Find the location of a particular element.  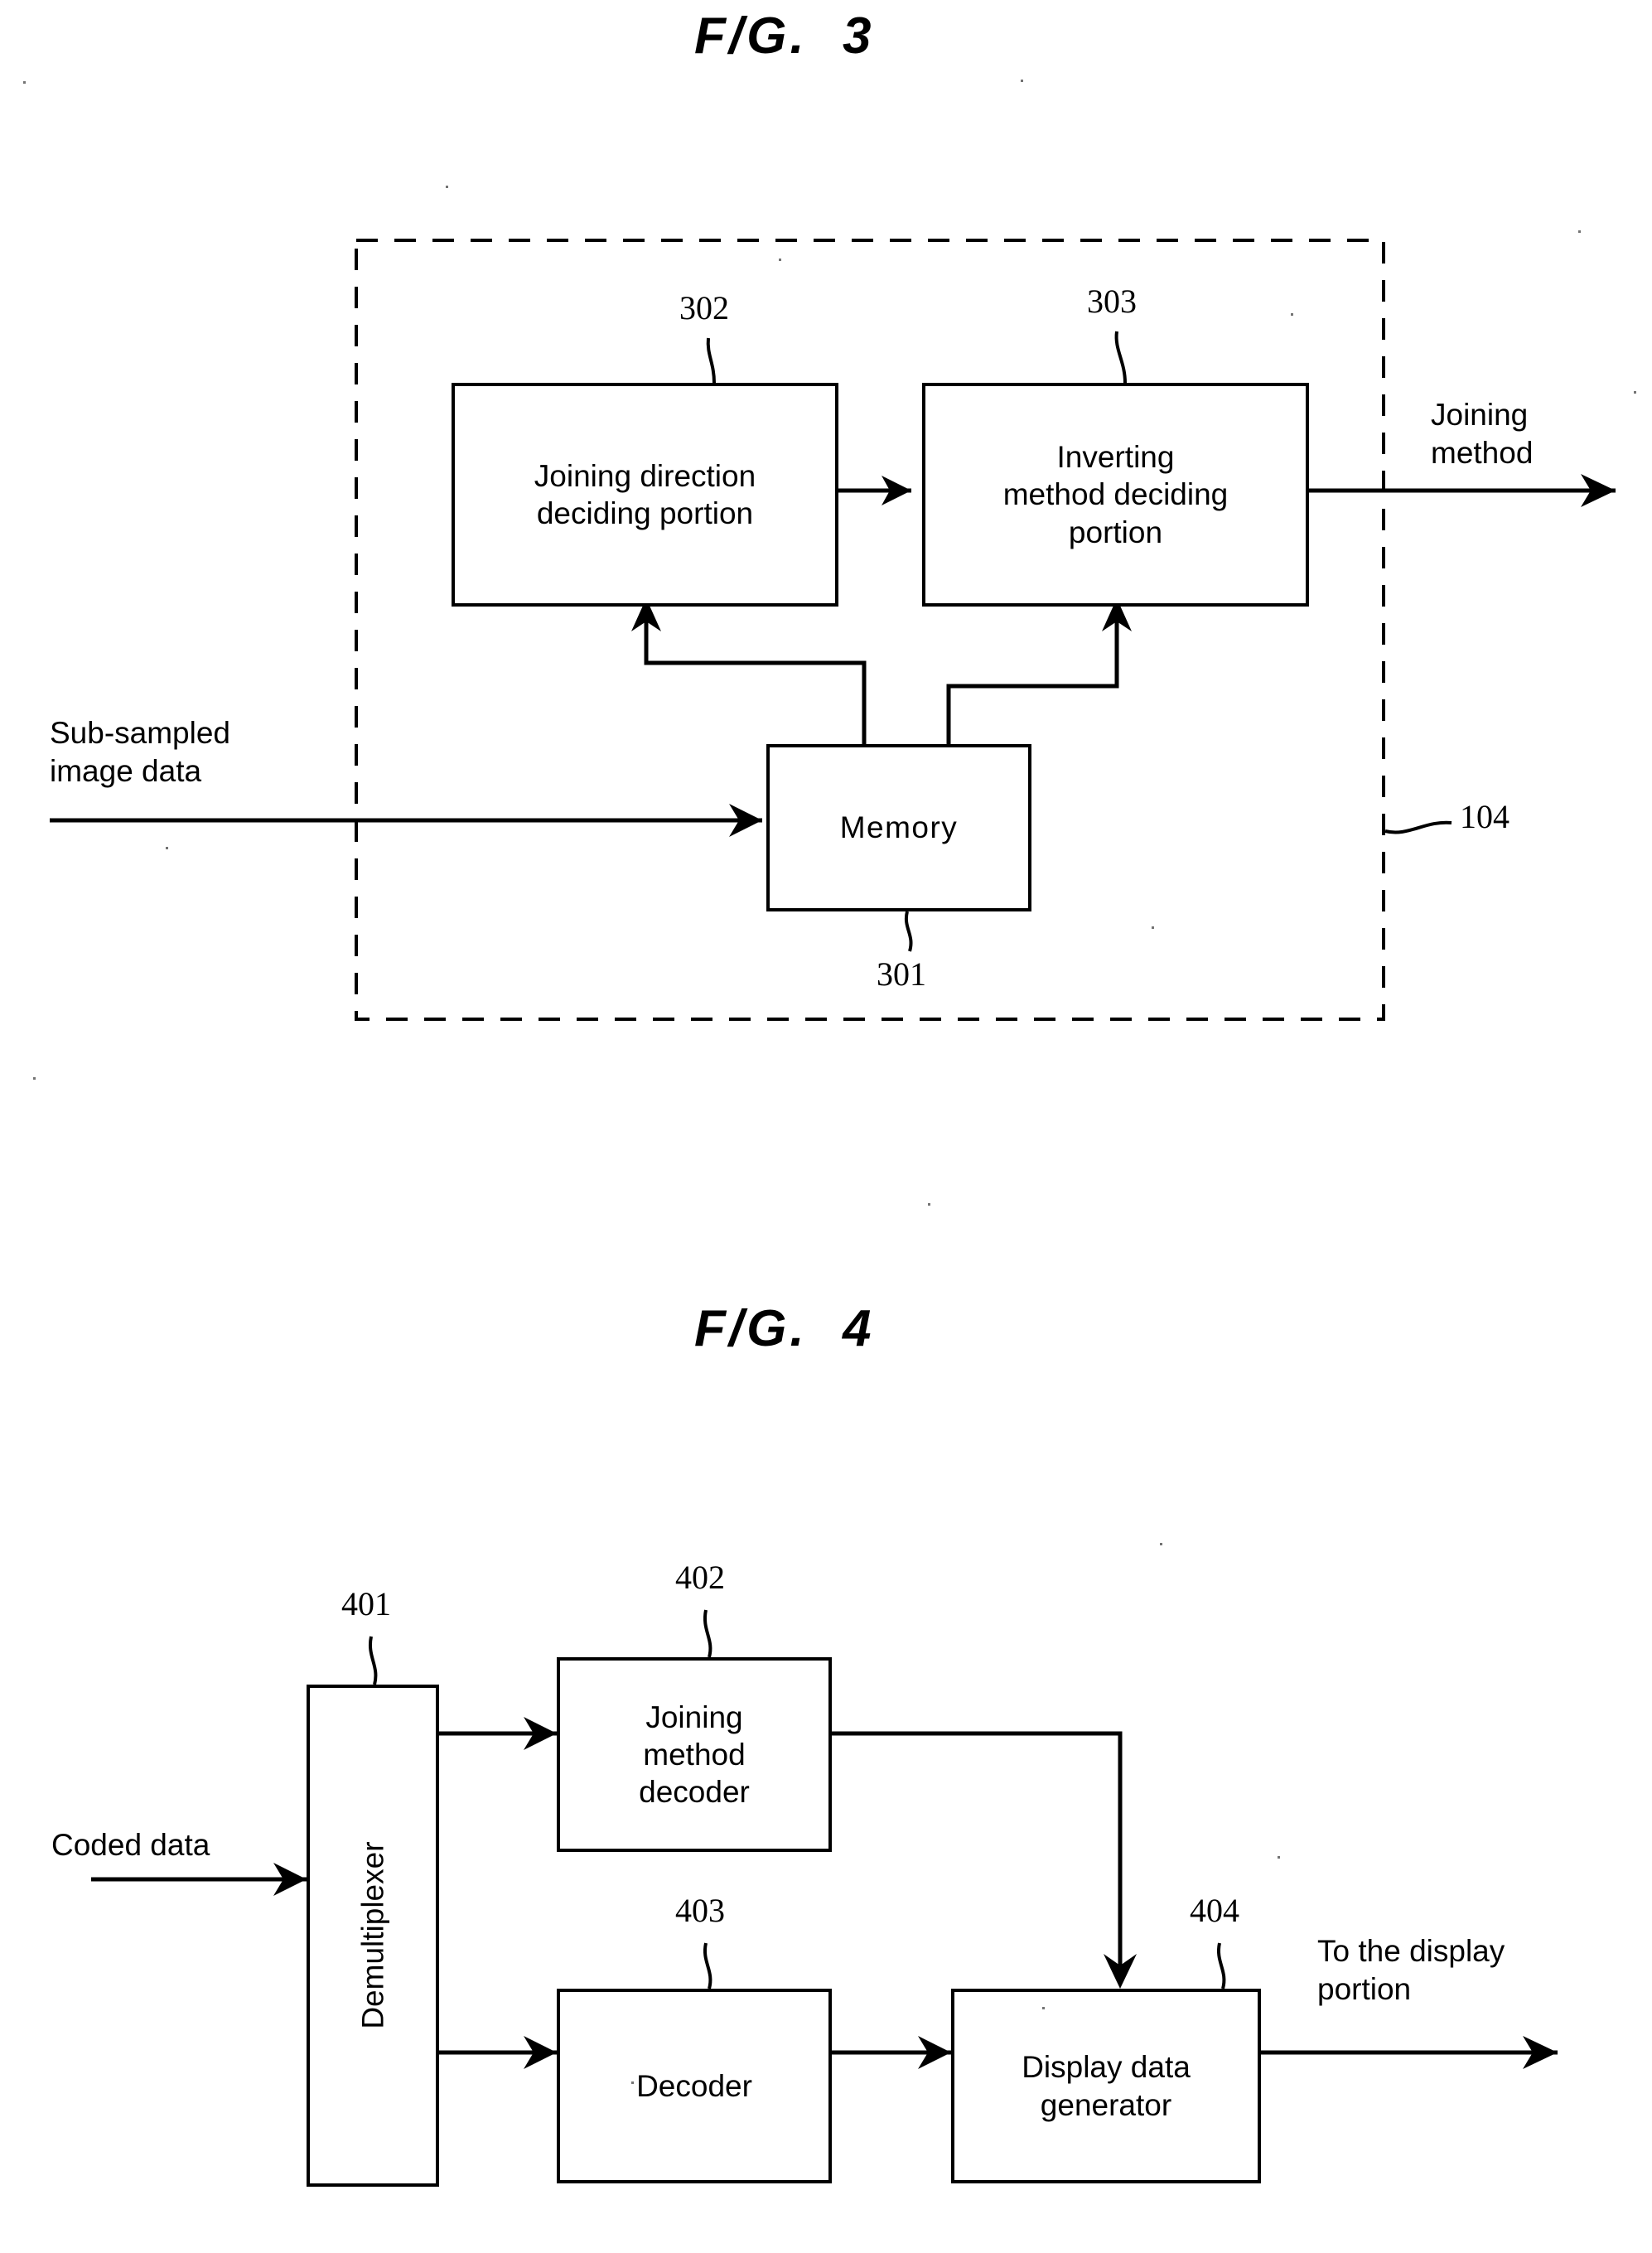

figure-3-title: F/G. 3 is located at coordinates (784, 36).